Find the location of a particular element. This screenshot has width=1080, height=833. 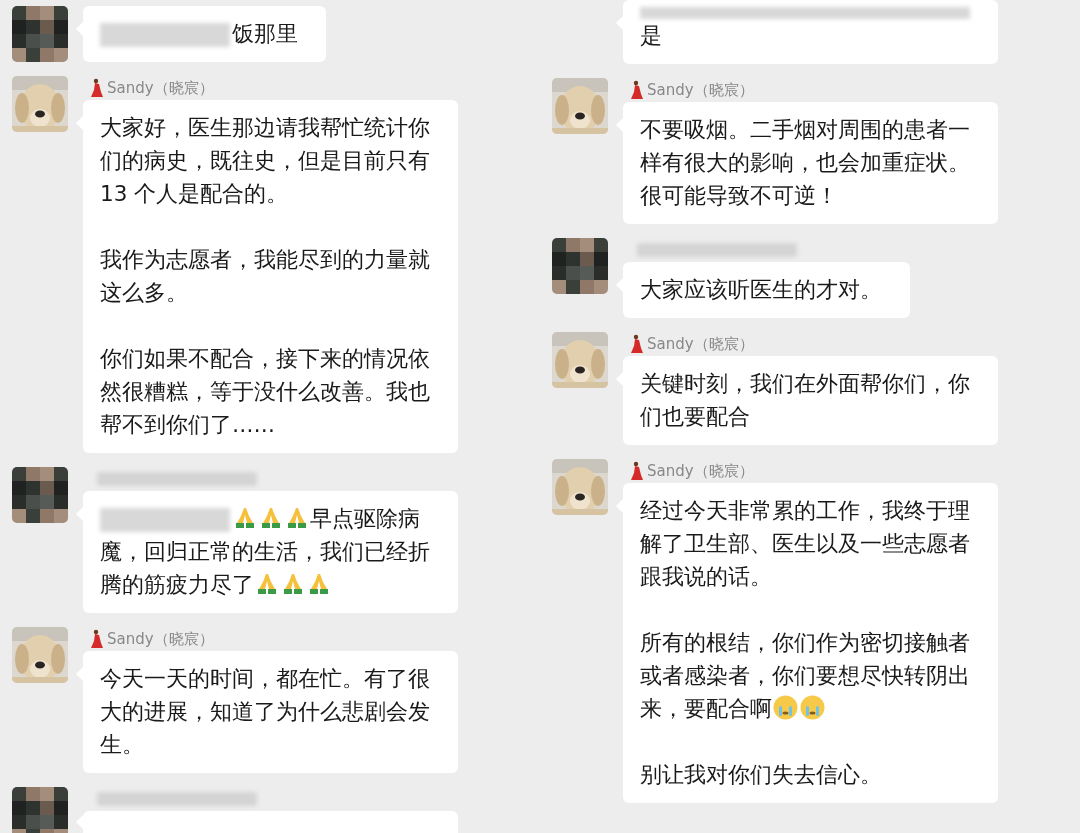

message-text: 早点驱除病 is located at coordinates (365, 518).